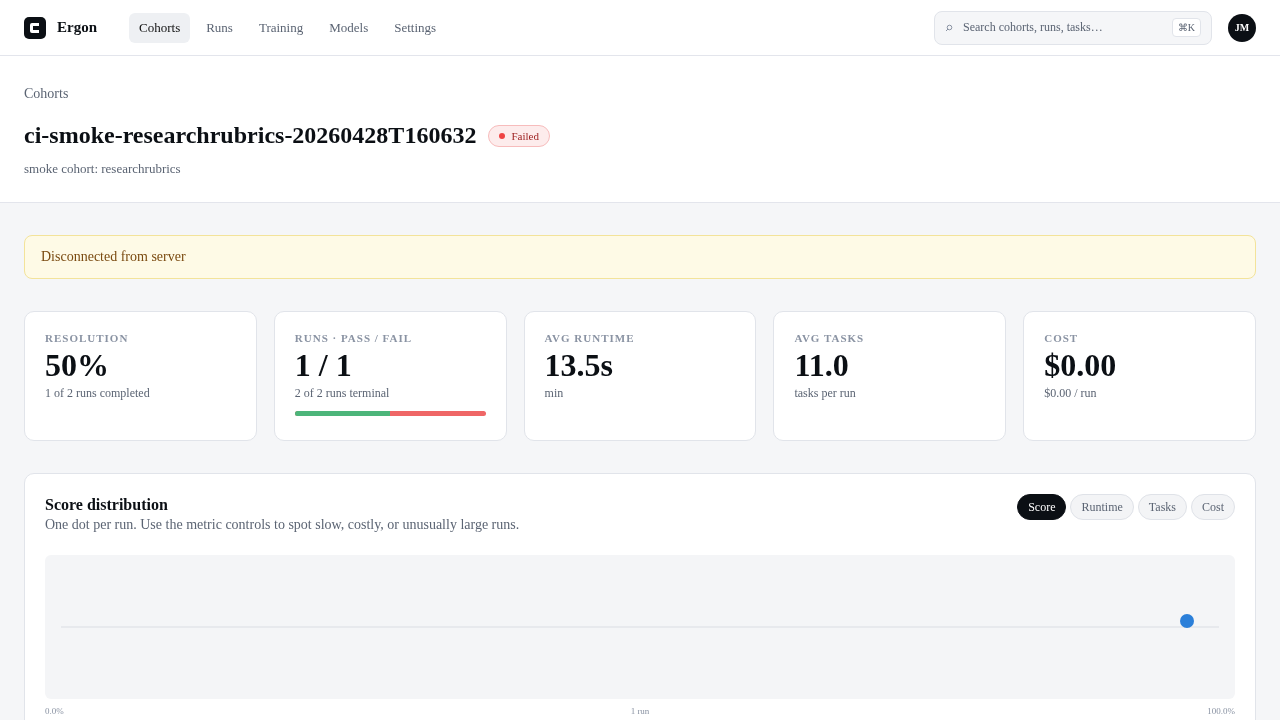 The image size is (1280, 720). Describe the element at coordinates (1081, 366) in the screenshot. I see `stat-value: $0.00` at that location.